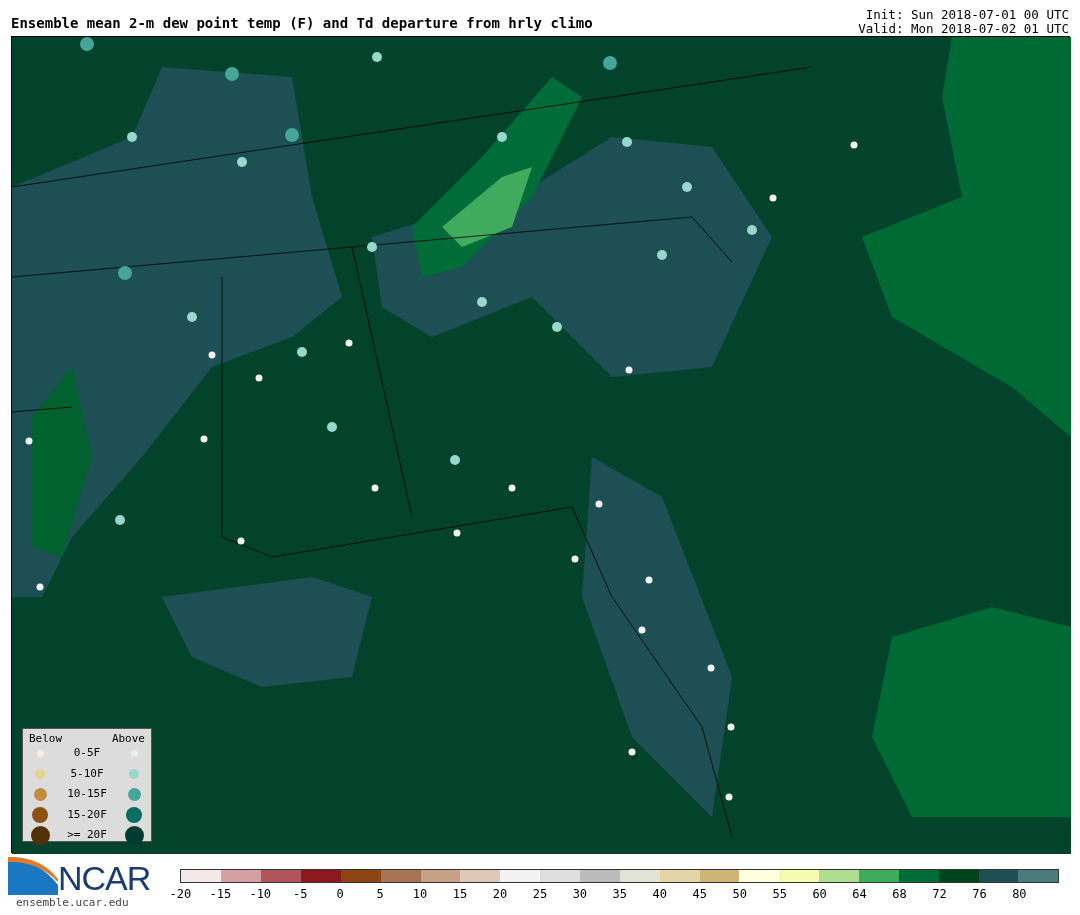 Image resolution: width=1080 pixels, height=915 pixels. What do you see at coordinates (620, 894) in the screenshot?
I see `tick-label: 35` at bounding box center [620, 894].